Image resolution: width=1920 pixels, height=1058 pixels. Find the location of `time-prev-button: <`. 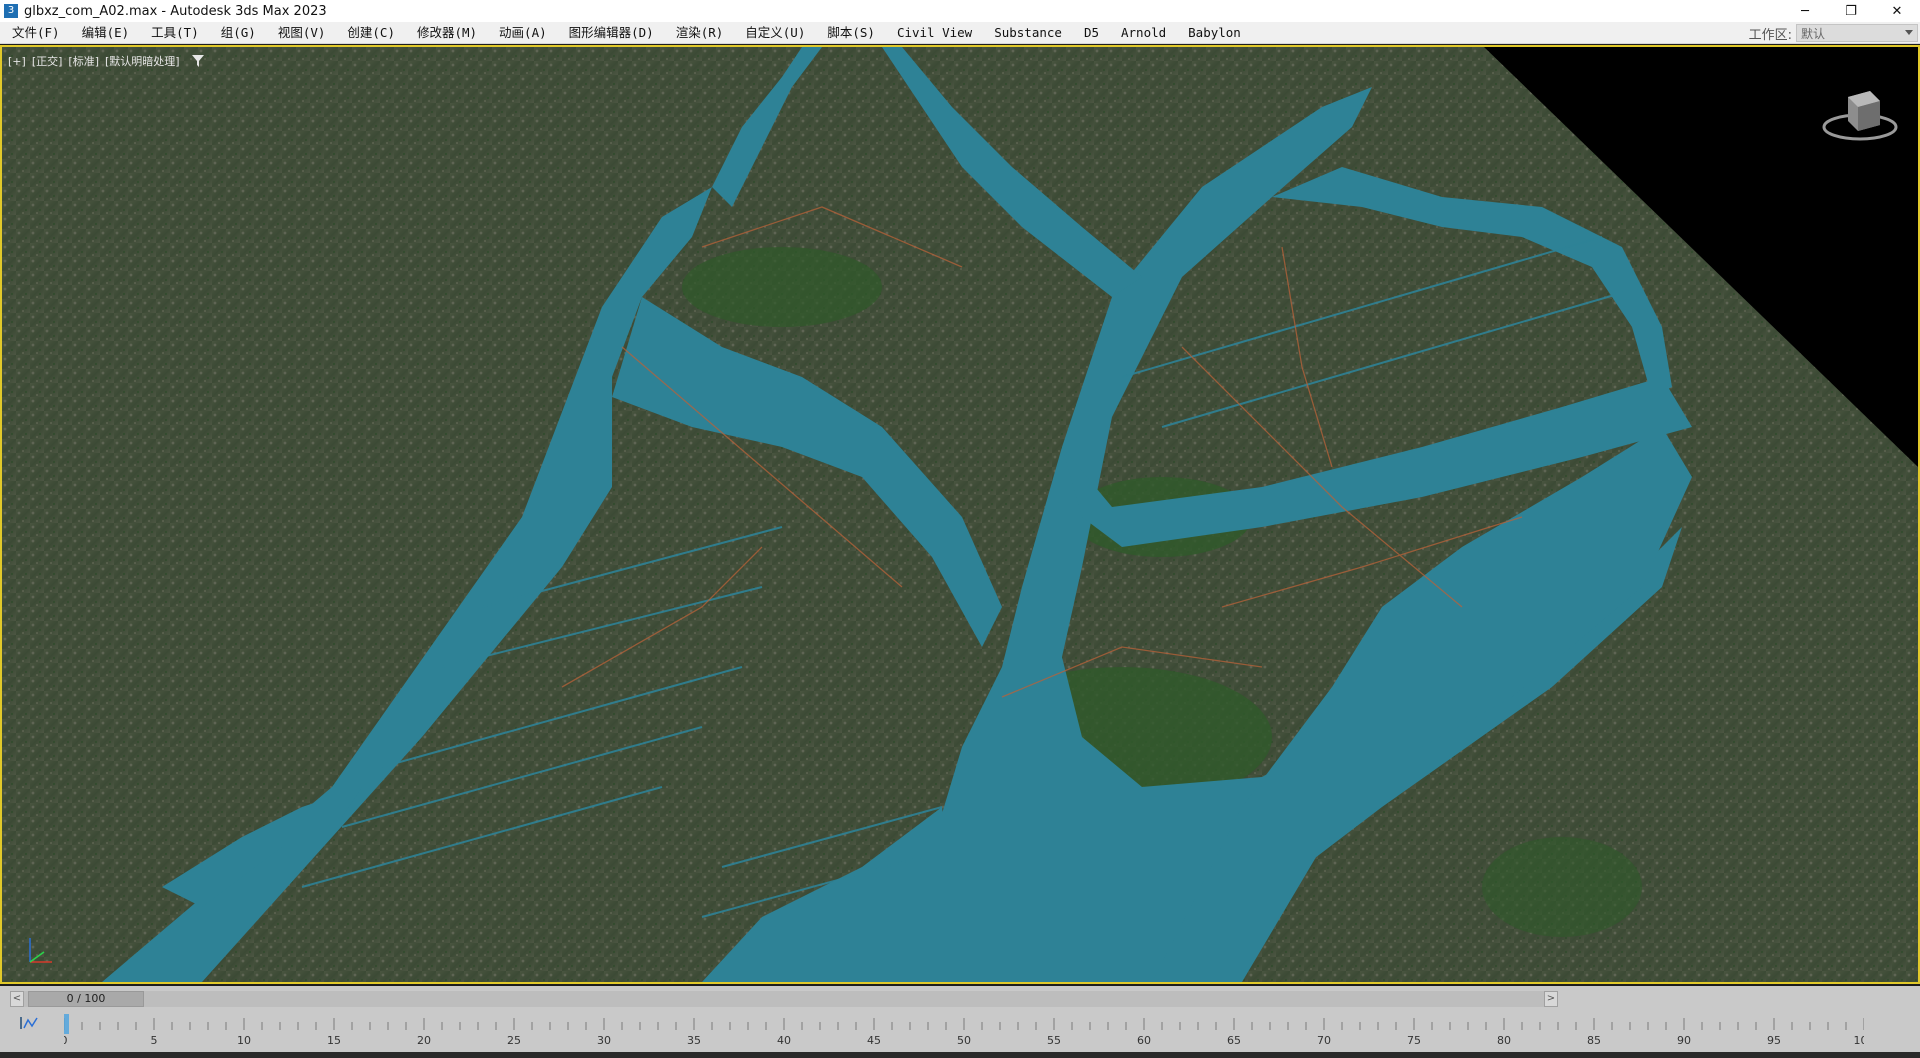

time-prev-button: < is located at coordinates (17, 999).